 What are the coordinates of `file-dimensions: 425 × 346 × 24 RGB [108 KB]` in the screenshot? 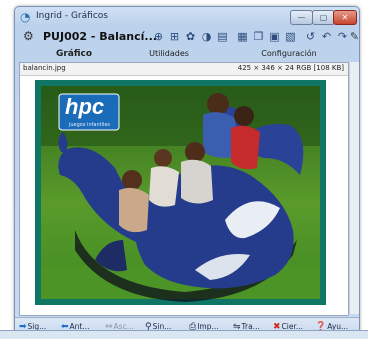 It's located at (290, 68).